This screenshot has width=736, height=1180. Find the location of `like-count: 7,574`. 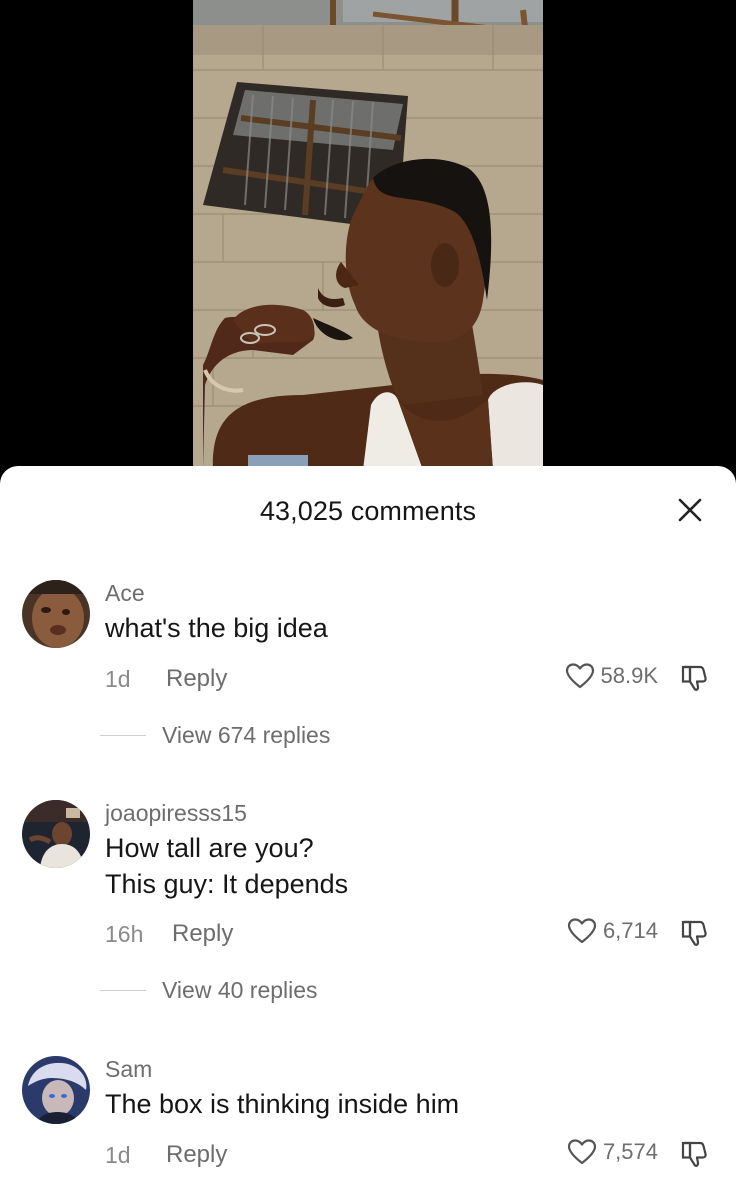

like-count: 7,574 is located at coordinates (630, 1151).